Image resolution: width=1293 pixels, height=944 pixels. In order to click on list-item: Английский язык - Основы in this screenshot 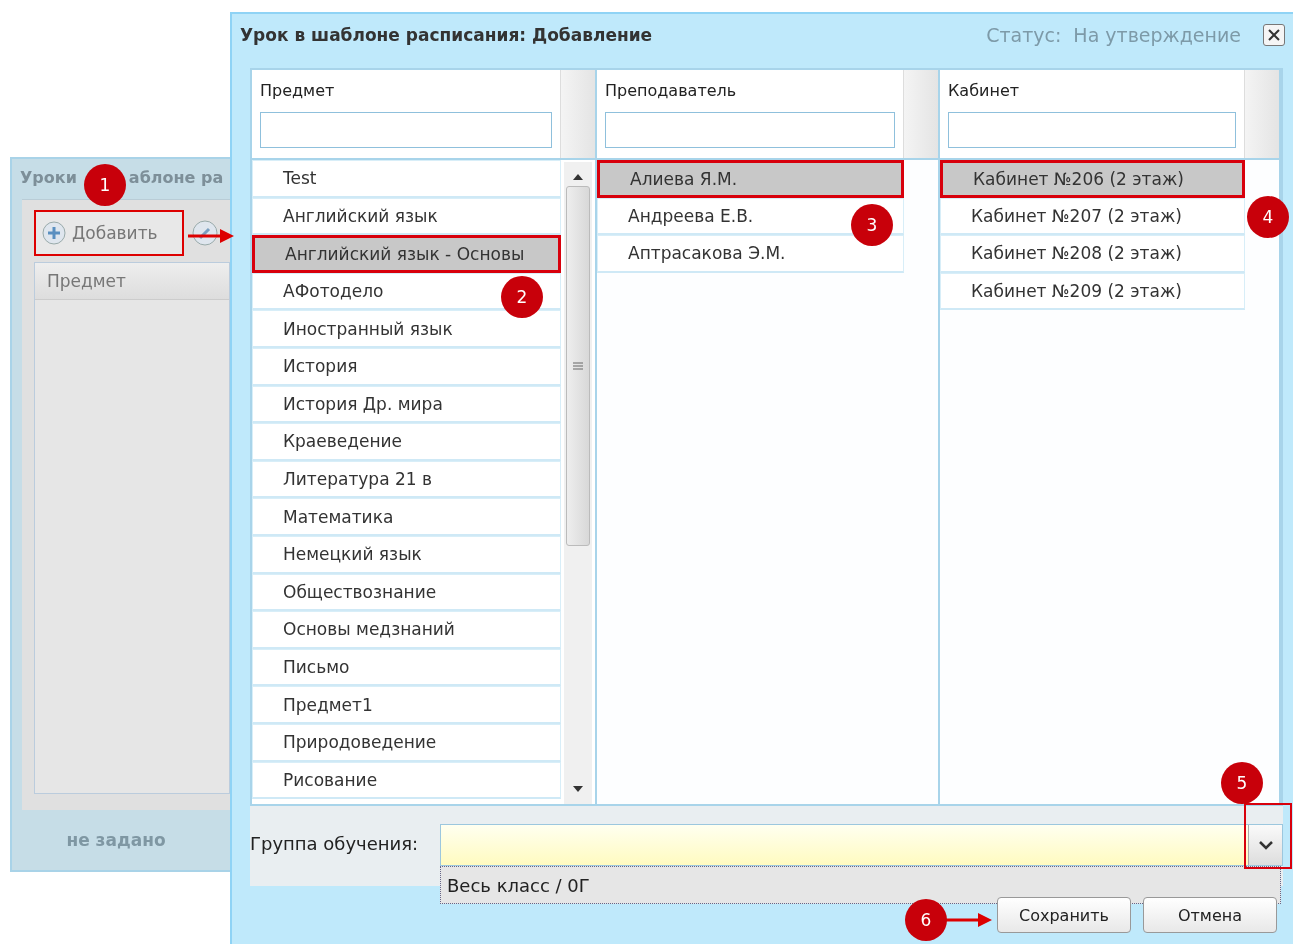, I will do `click(406, 254)`.